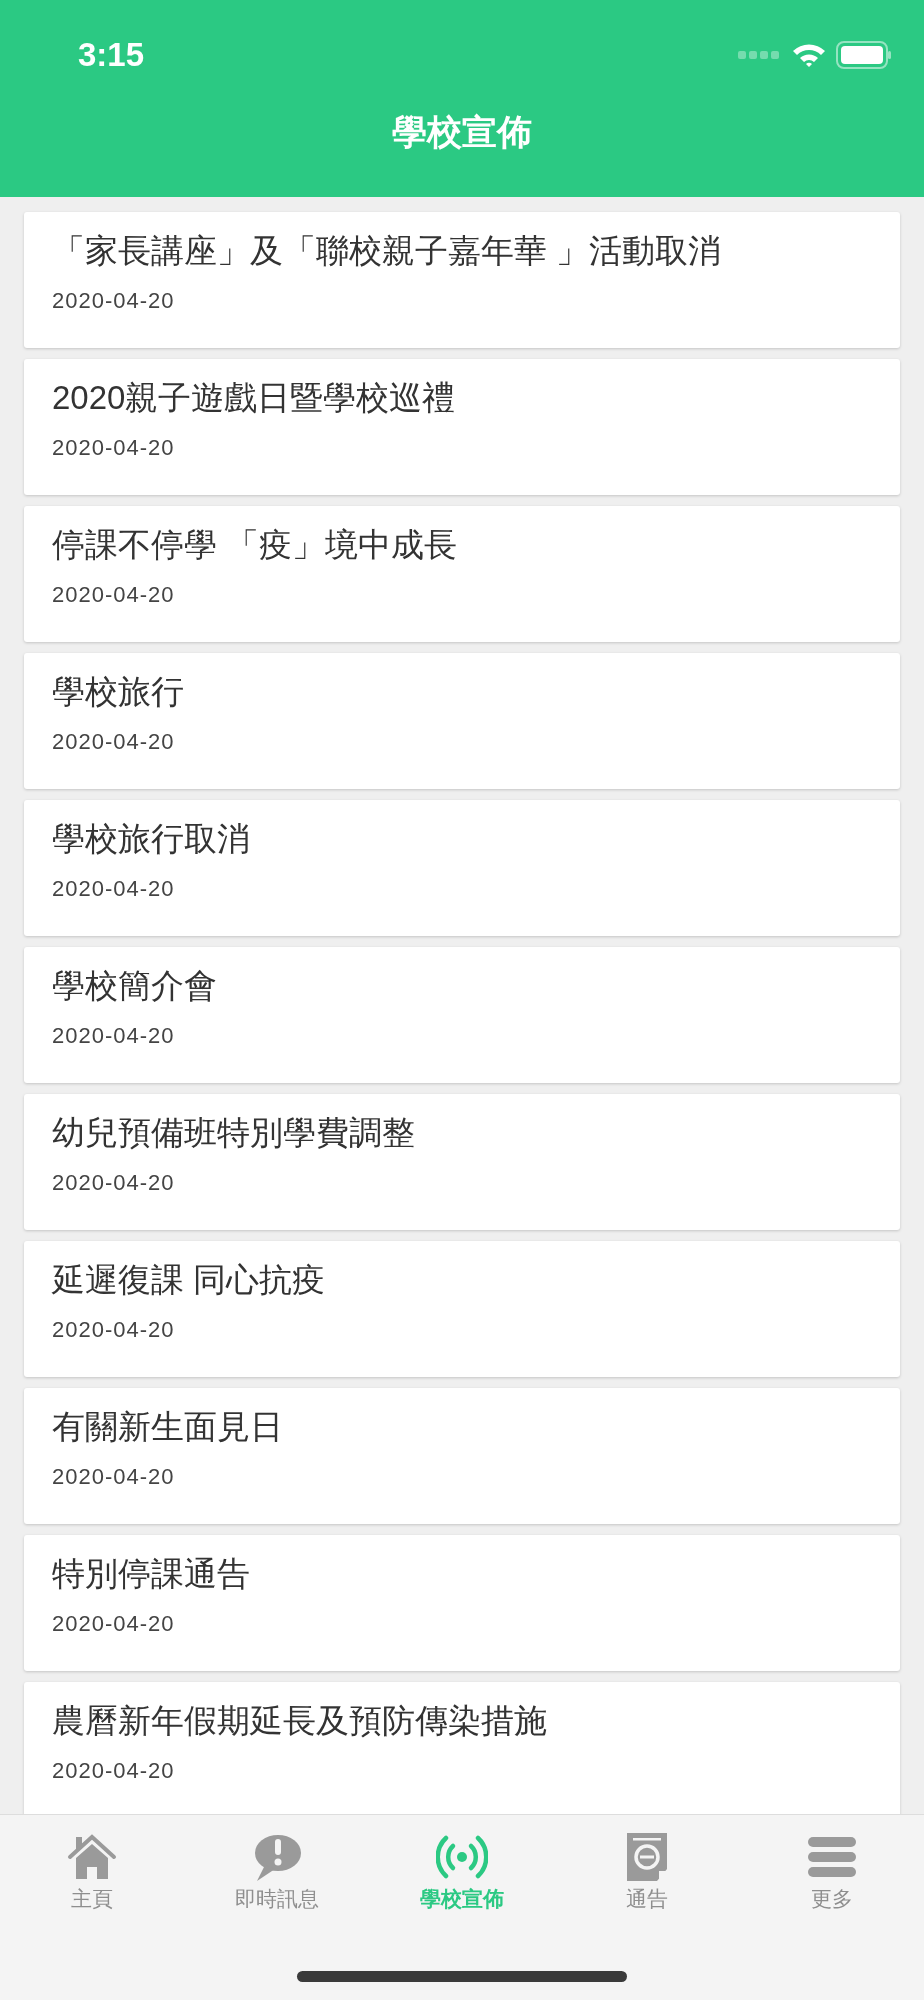  I want to click on announcement-title: 幼兒預備班特別學費調整, so click(234, 1133).